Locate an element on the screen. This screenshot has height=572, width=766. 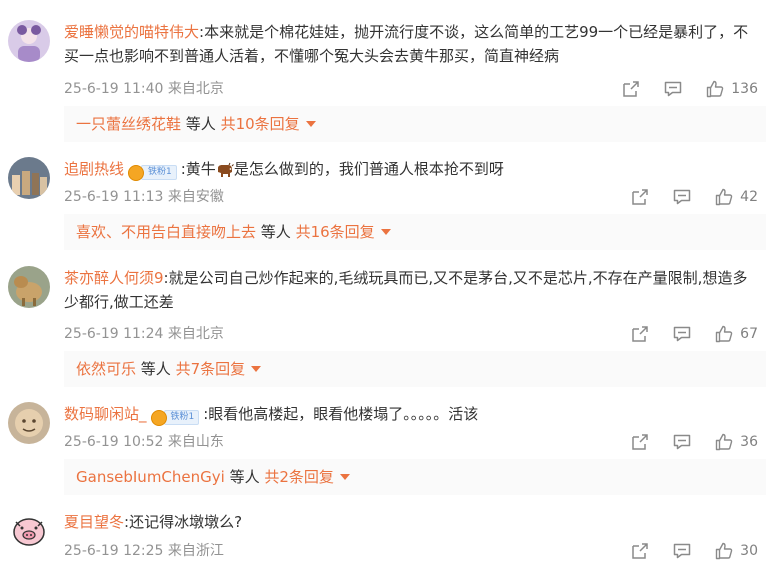
comment-actions: 36 is located at coordinates (683, 442).